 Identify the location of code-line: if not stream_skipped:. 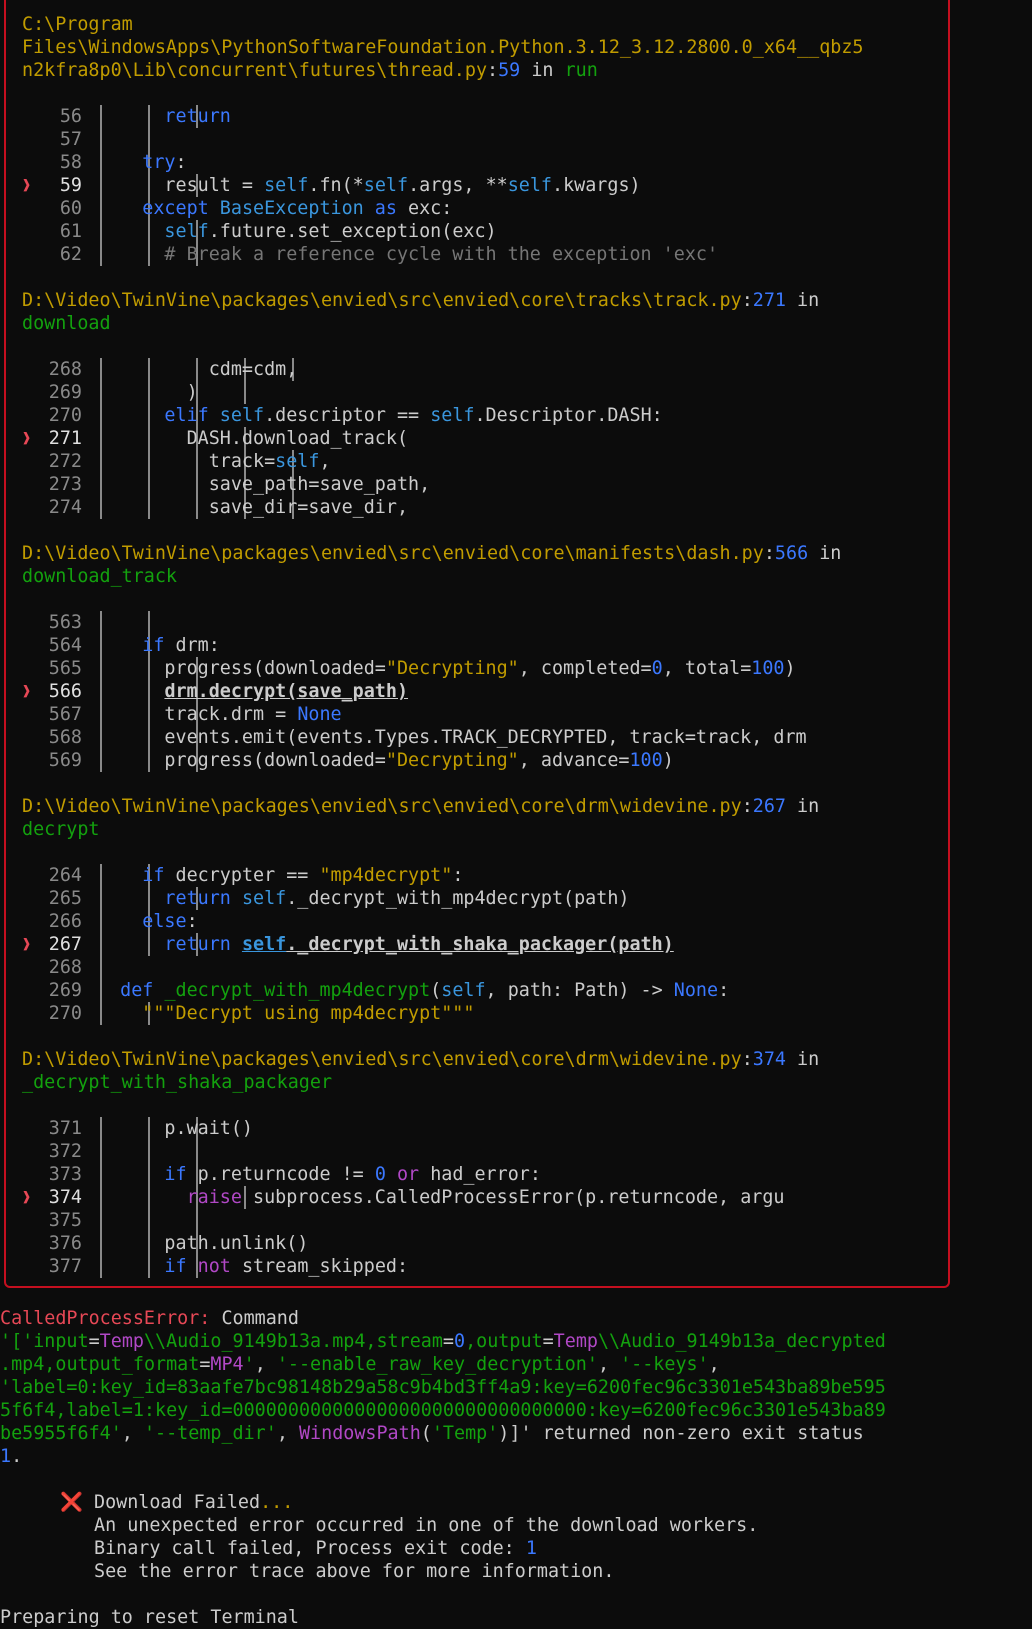
(253, 1266).